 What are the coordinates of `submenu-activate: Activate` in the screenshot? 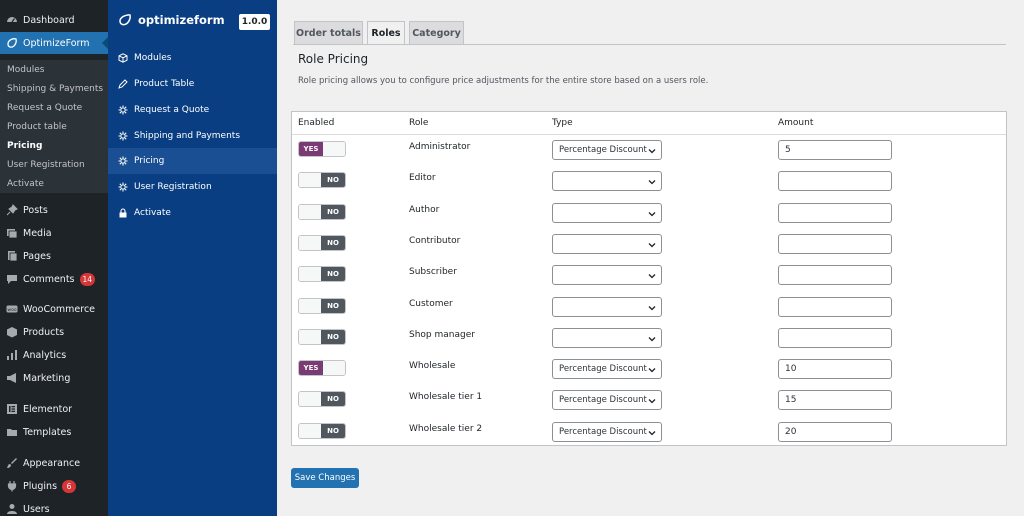 It's located at (54, 183).